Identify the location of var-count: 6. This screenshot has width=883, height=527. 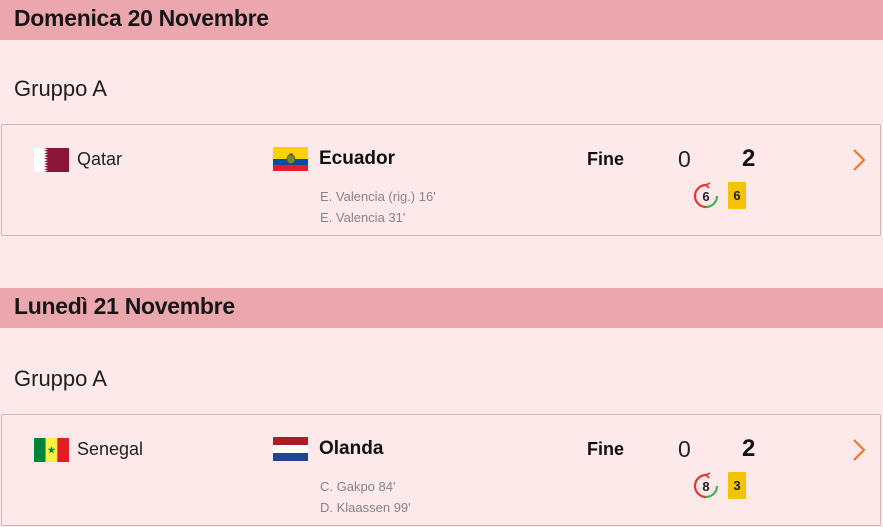
(706, 196).